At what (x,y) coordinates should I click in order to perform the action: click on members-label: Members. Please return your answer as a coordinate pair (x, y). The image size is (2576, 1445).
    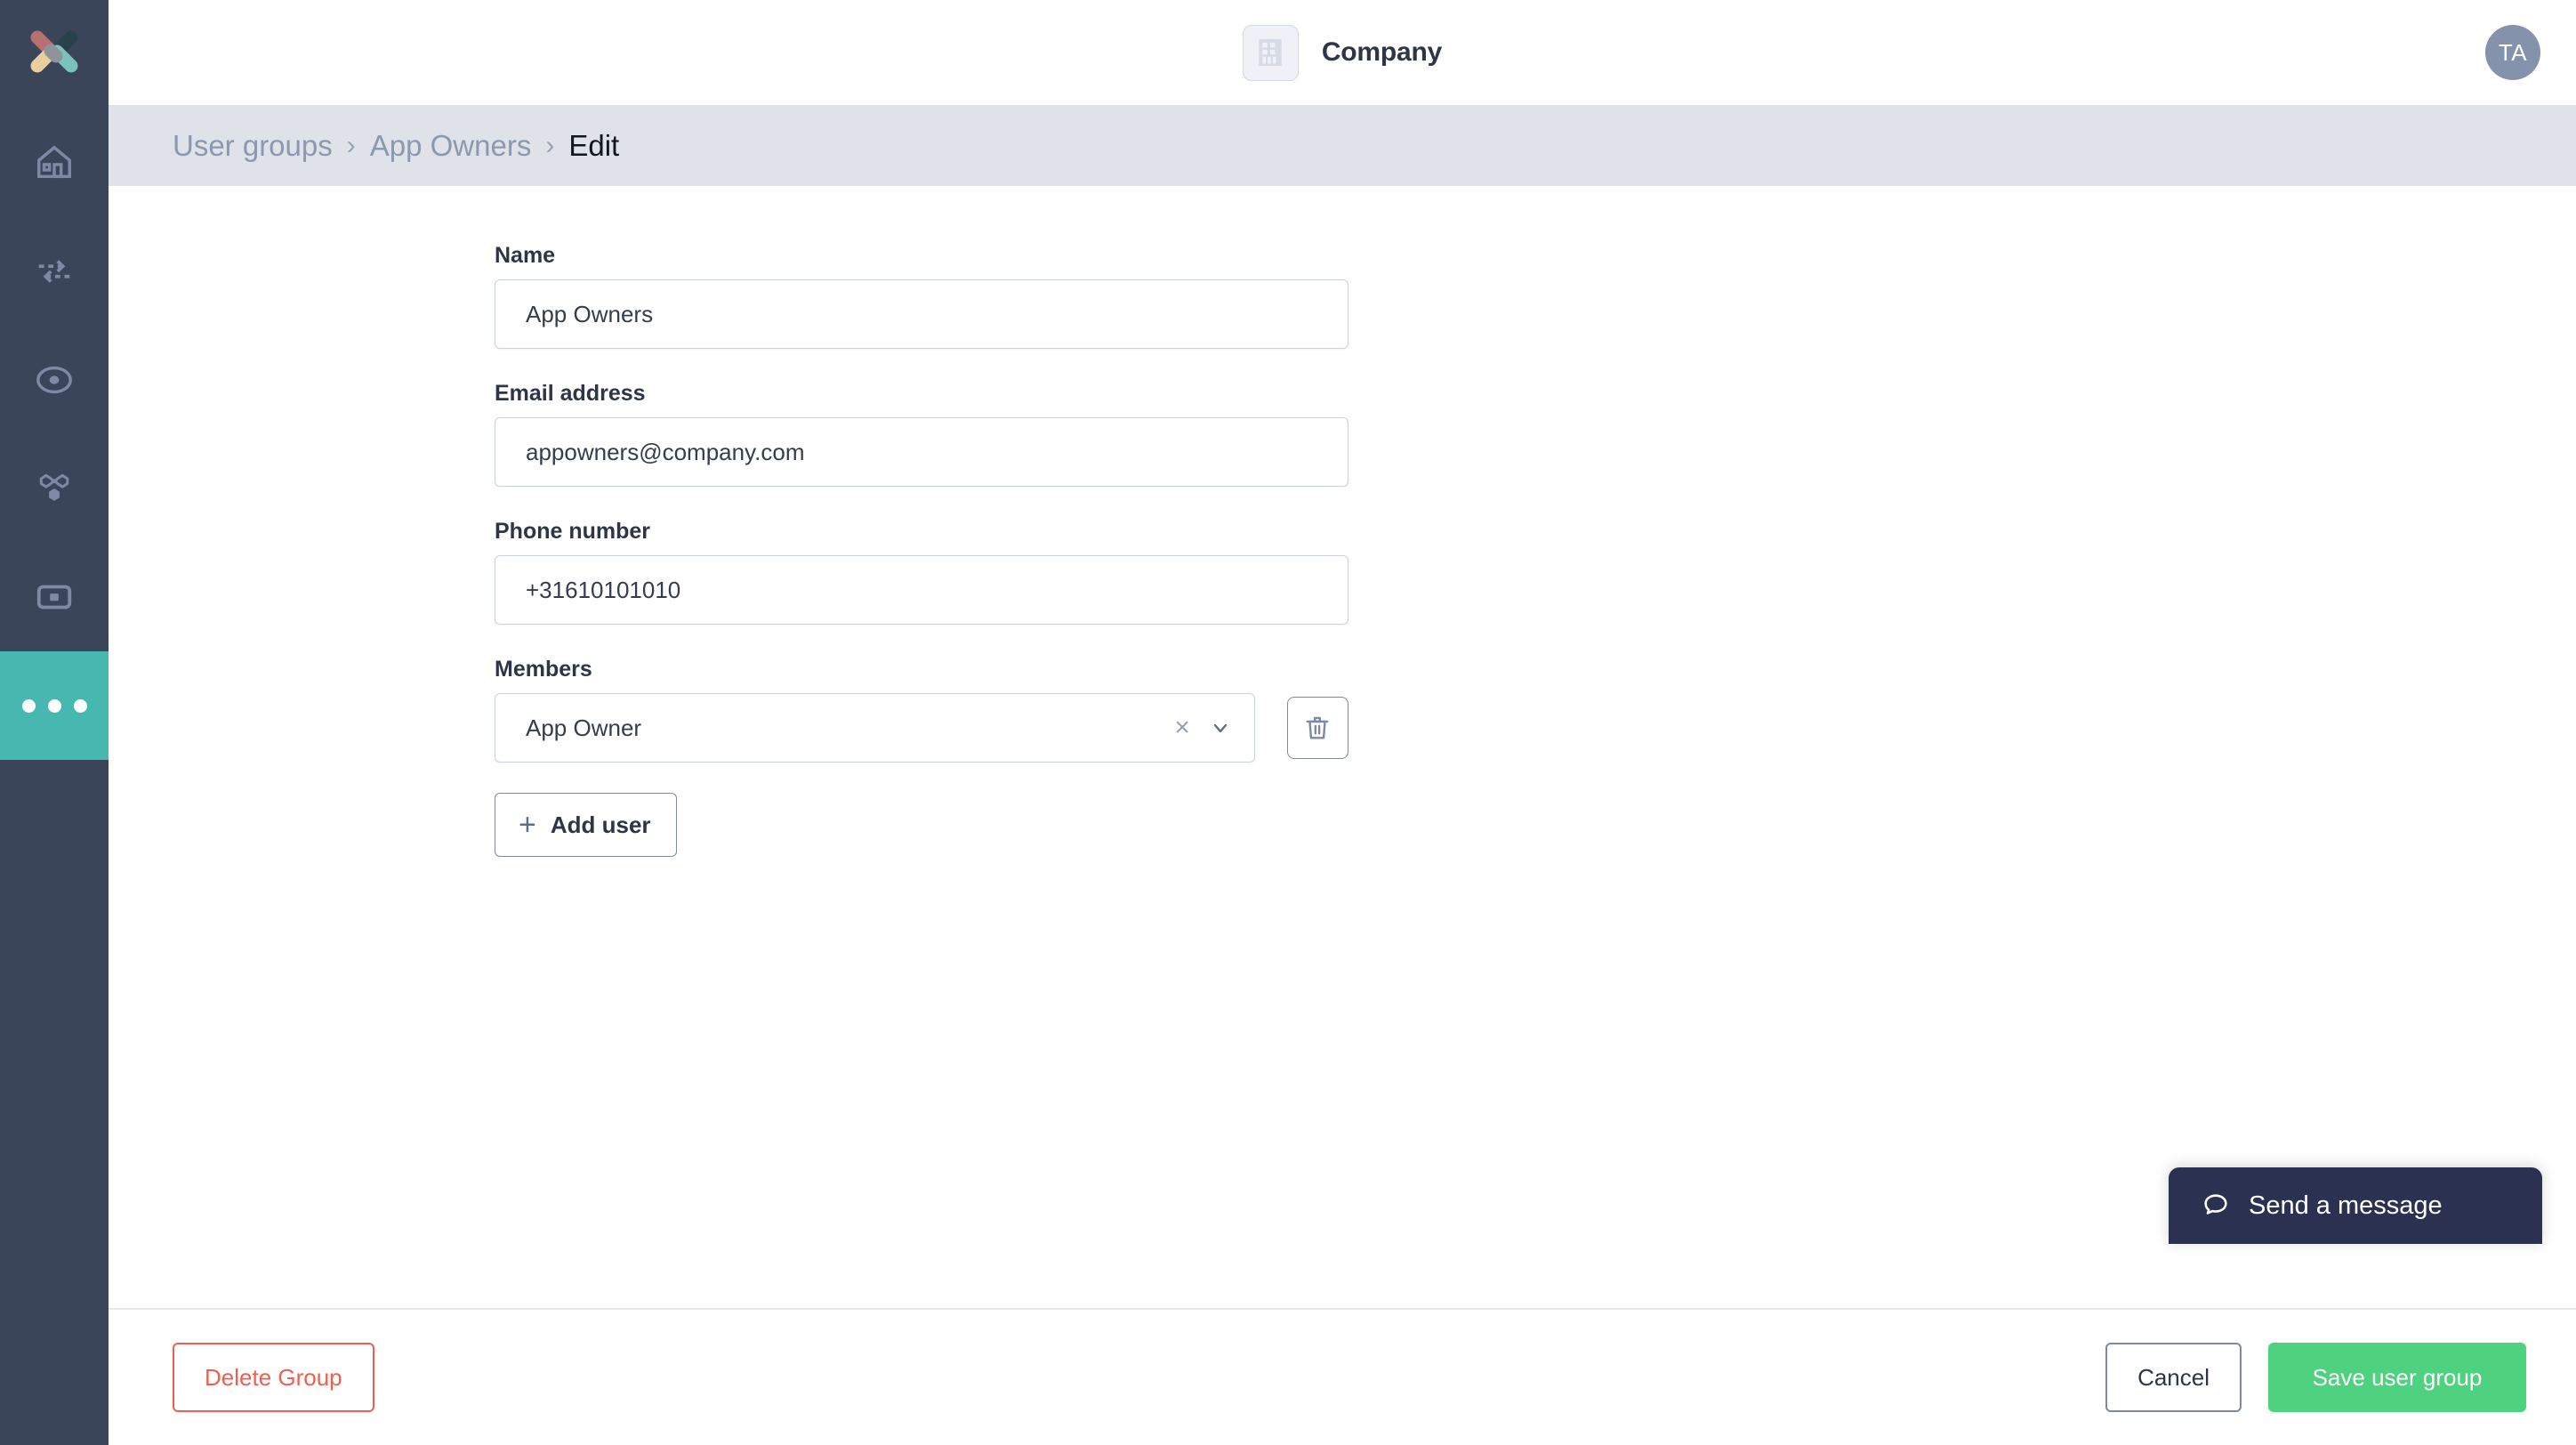
    Looking at the image, I should click on (543, 669).